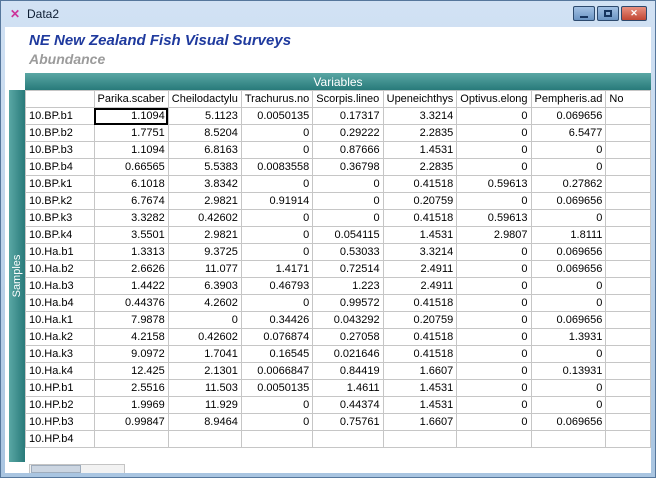 This screenshot has width=656, height=478. What do you see at coordinates (494, 99) in the screenshot?
I see `column-header: Optivus.elong` at bounding box center [494, 99].